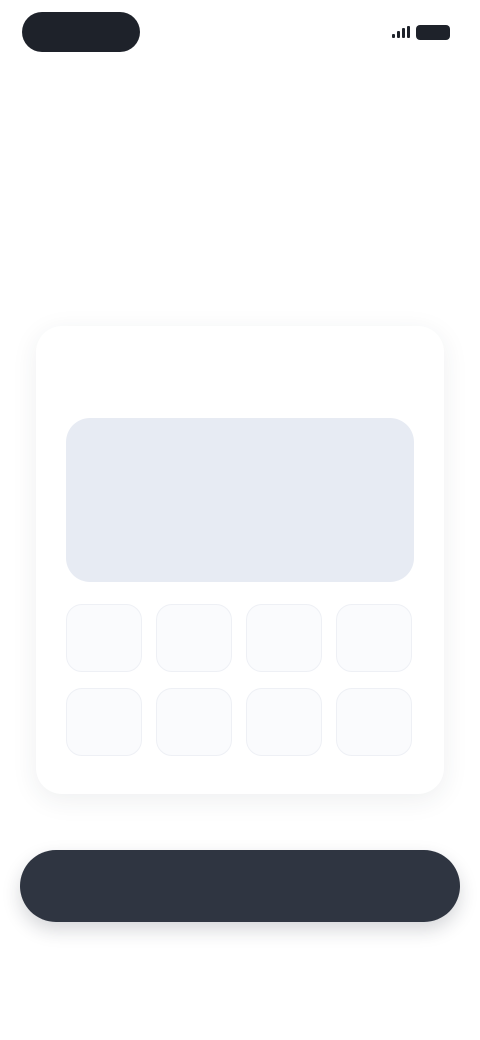 This screenshot has width=480, height=1040. What do you see at coordinates (433, 32) in the screenshot?
I see `battery-icon` at bounding box center [433, 32].